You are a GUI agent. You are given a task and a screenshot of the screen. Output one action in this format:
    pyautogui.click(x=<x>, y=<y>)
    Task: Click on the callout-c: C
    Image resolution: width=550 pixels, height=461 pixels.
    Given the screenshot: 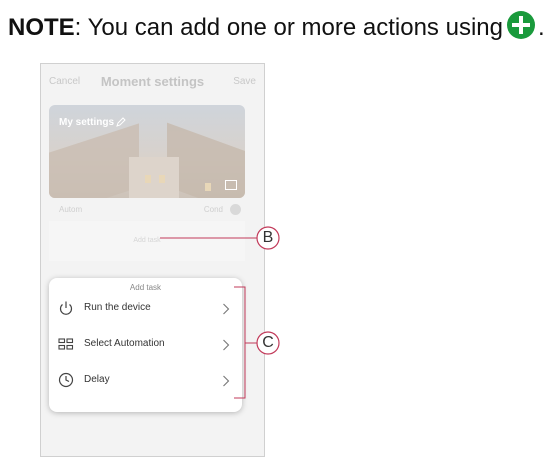 What is the action you would take?
    pyautogui.click(x=268, y=342)
    